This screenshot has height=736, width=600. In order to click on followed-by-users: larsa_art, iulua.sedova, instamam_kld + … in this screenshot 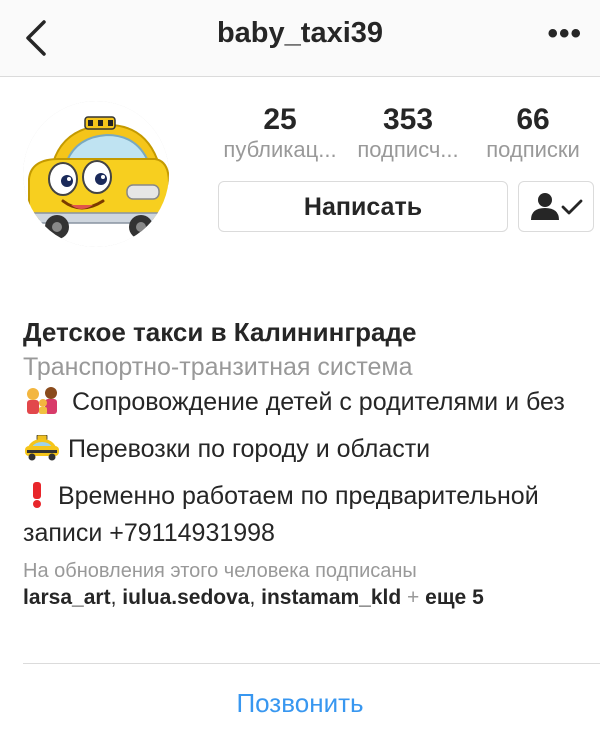, I will do `click(308, 598)`.